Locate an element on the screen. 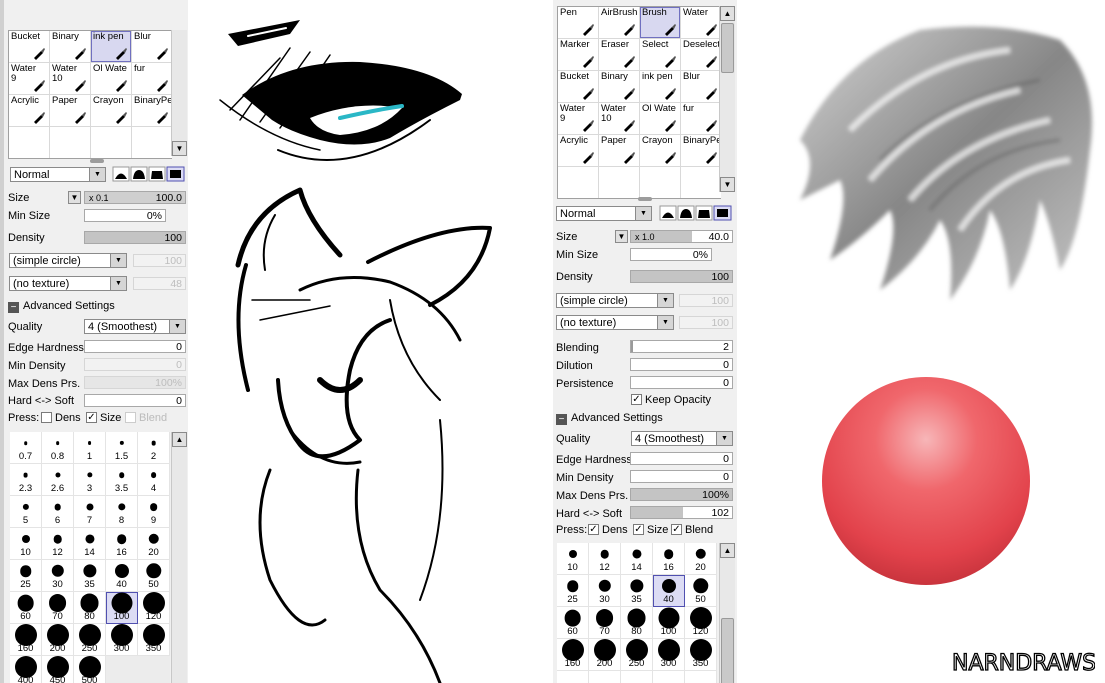 Image resolution: width=1105 pixels, height=683 pixels. brush-size-cell: 40 is located at coordinates (122, 576).